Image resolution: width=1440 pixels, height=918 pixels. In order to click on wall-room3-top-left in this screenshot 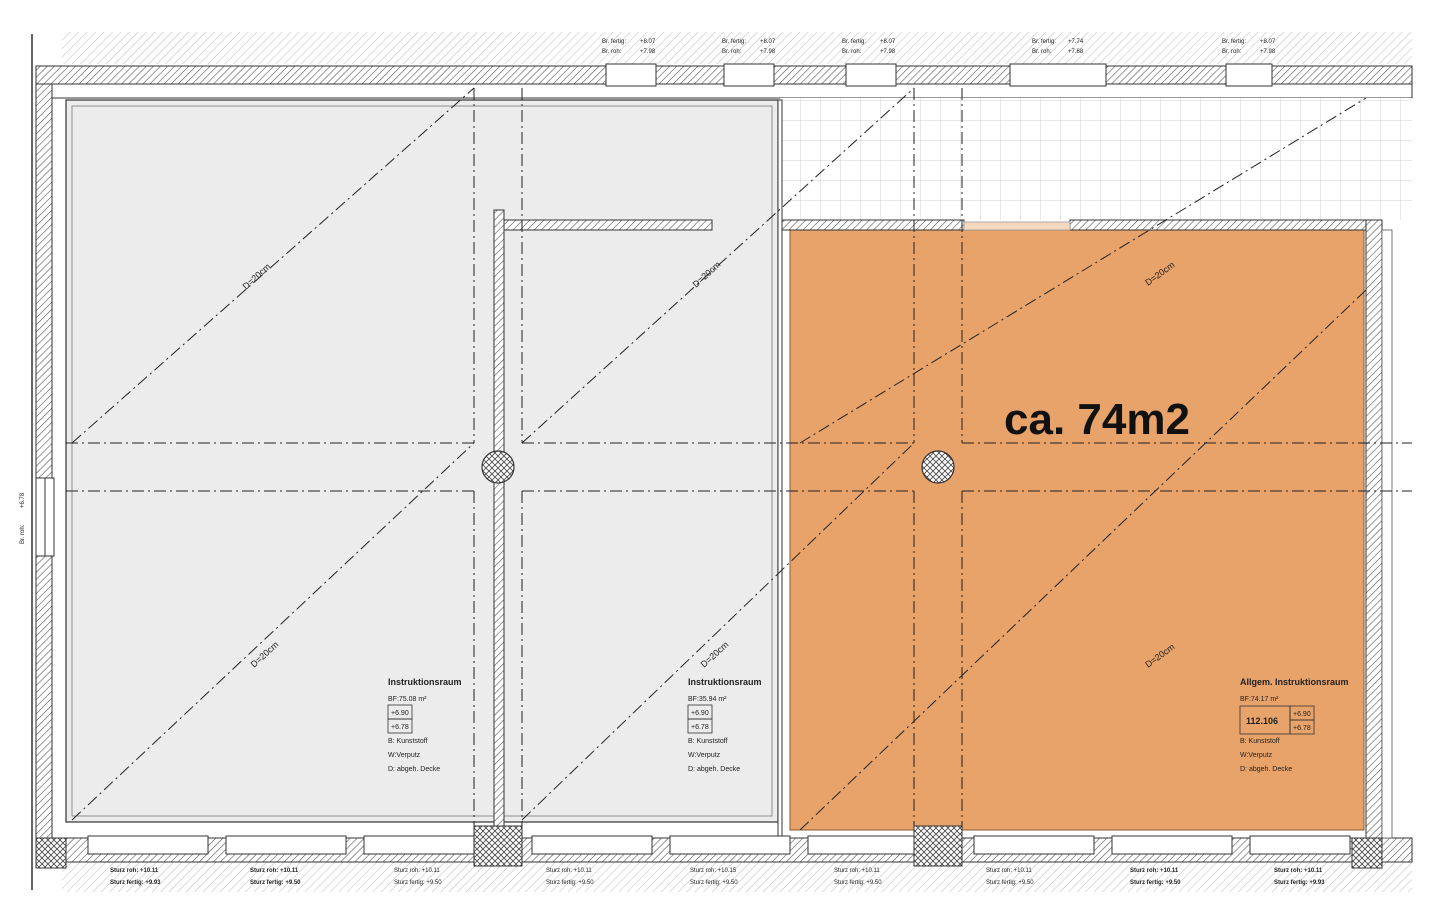, I will do `click(873, 225)`.